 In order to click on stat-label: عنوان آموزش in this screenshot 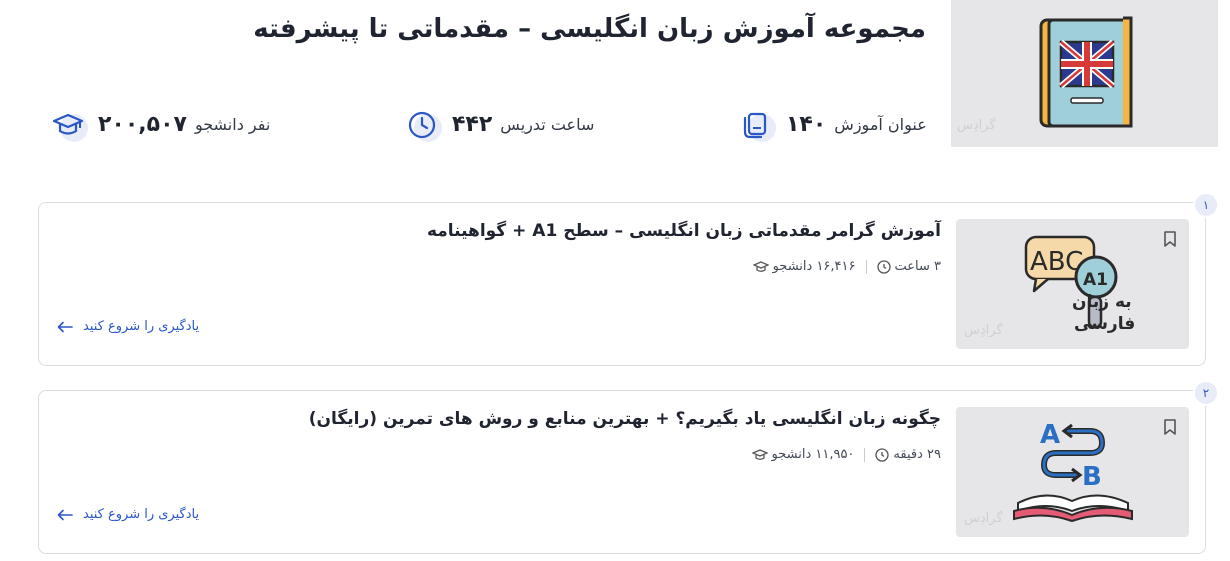, I will do `click(880, 124)`.